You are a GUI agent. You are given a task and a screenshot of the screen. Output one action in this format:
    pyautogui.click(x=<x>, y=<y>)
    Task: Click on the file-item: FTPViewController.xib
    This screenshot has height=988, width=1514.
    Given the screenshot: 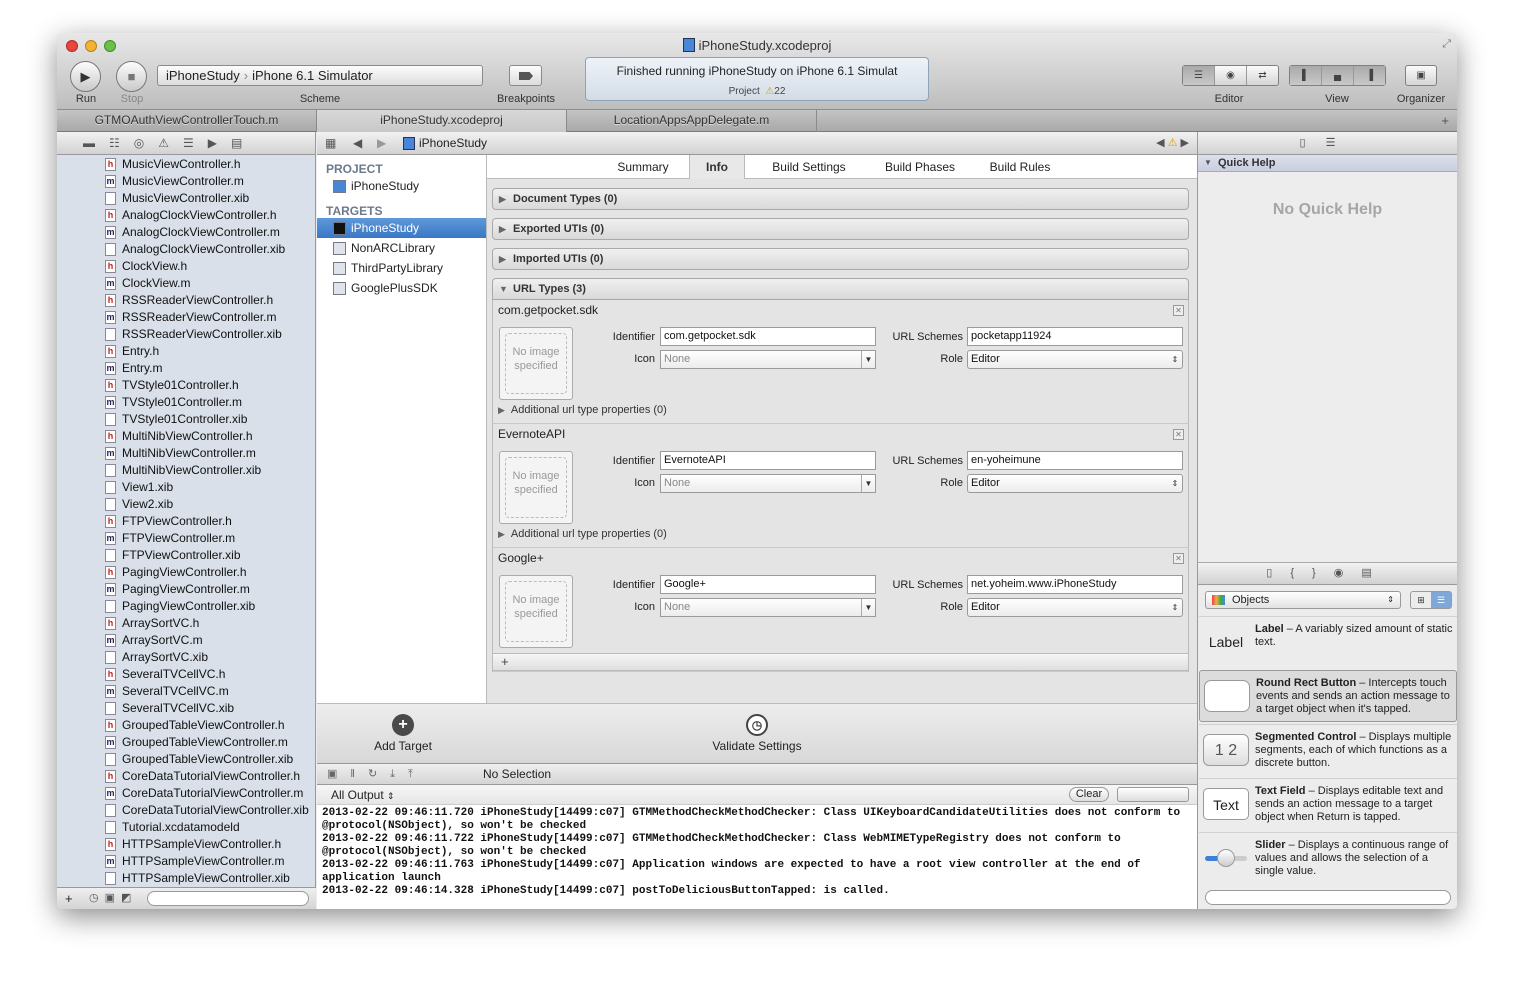 What is the action you would take?
    pyautogui.click(x=186, y=555)
    